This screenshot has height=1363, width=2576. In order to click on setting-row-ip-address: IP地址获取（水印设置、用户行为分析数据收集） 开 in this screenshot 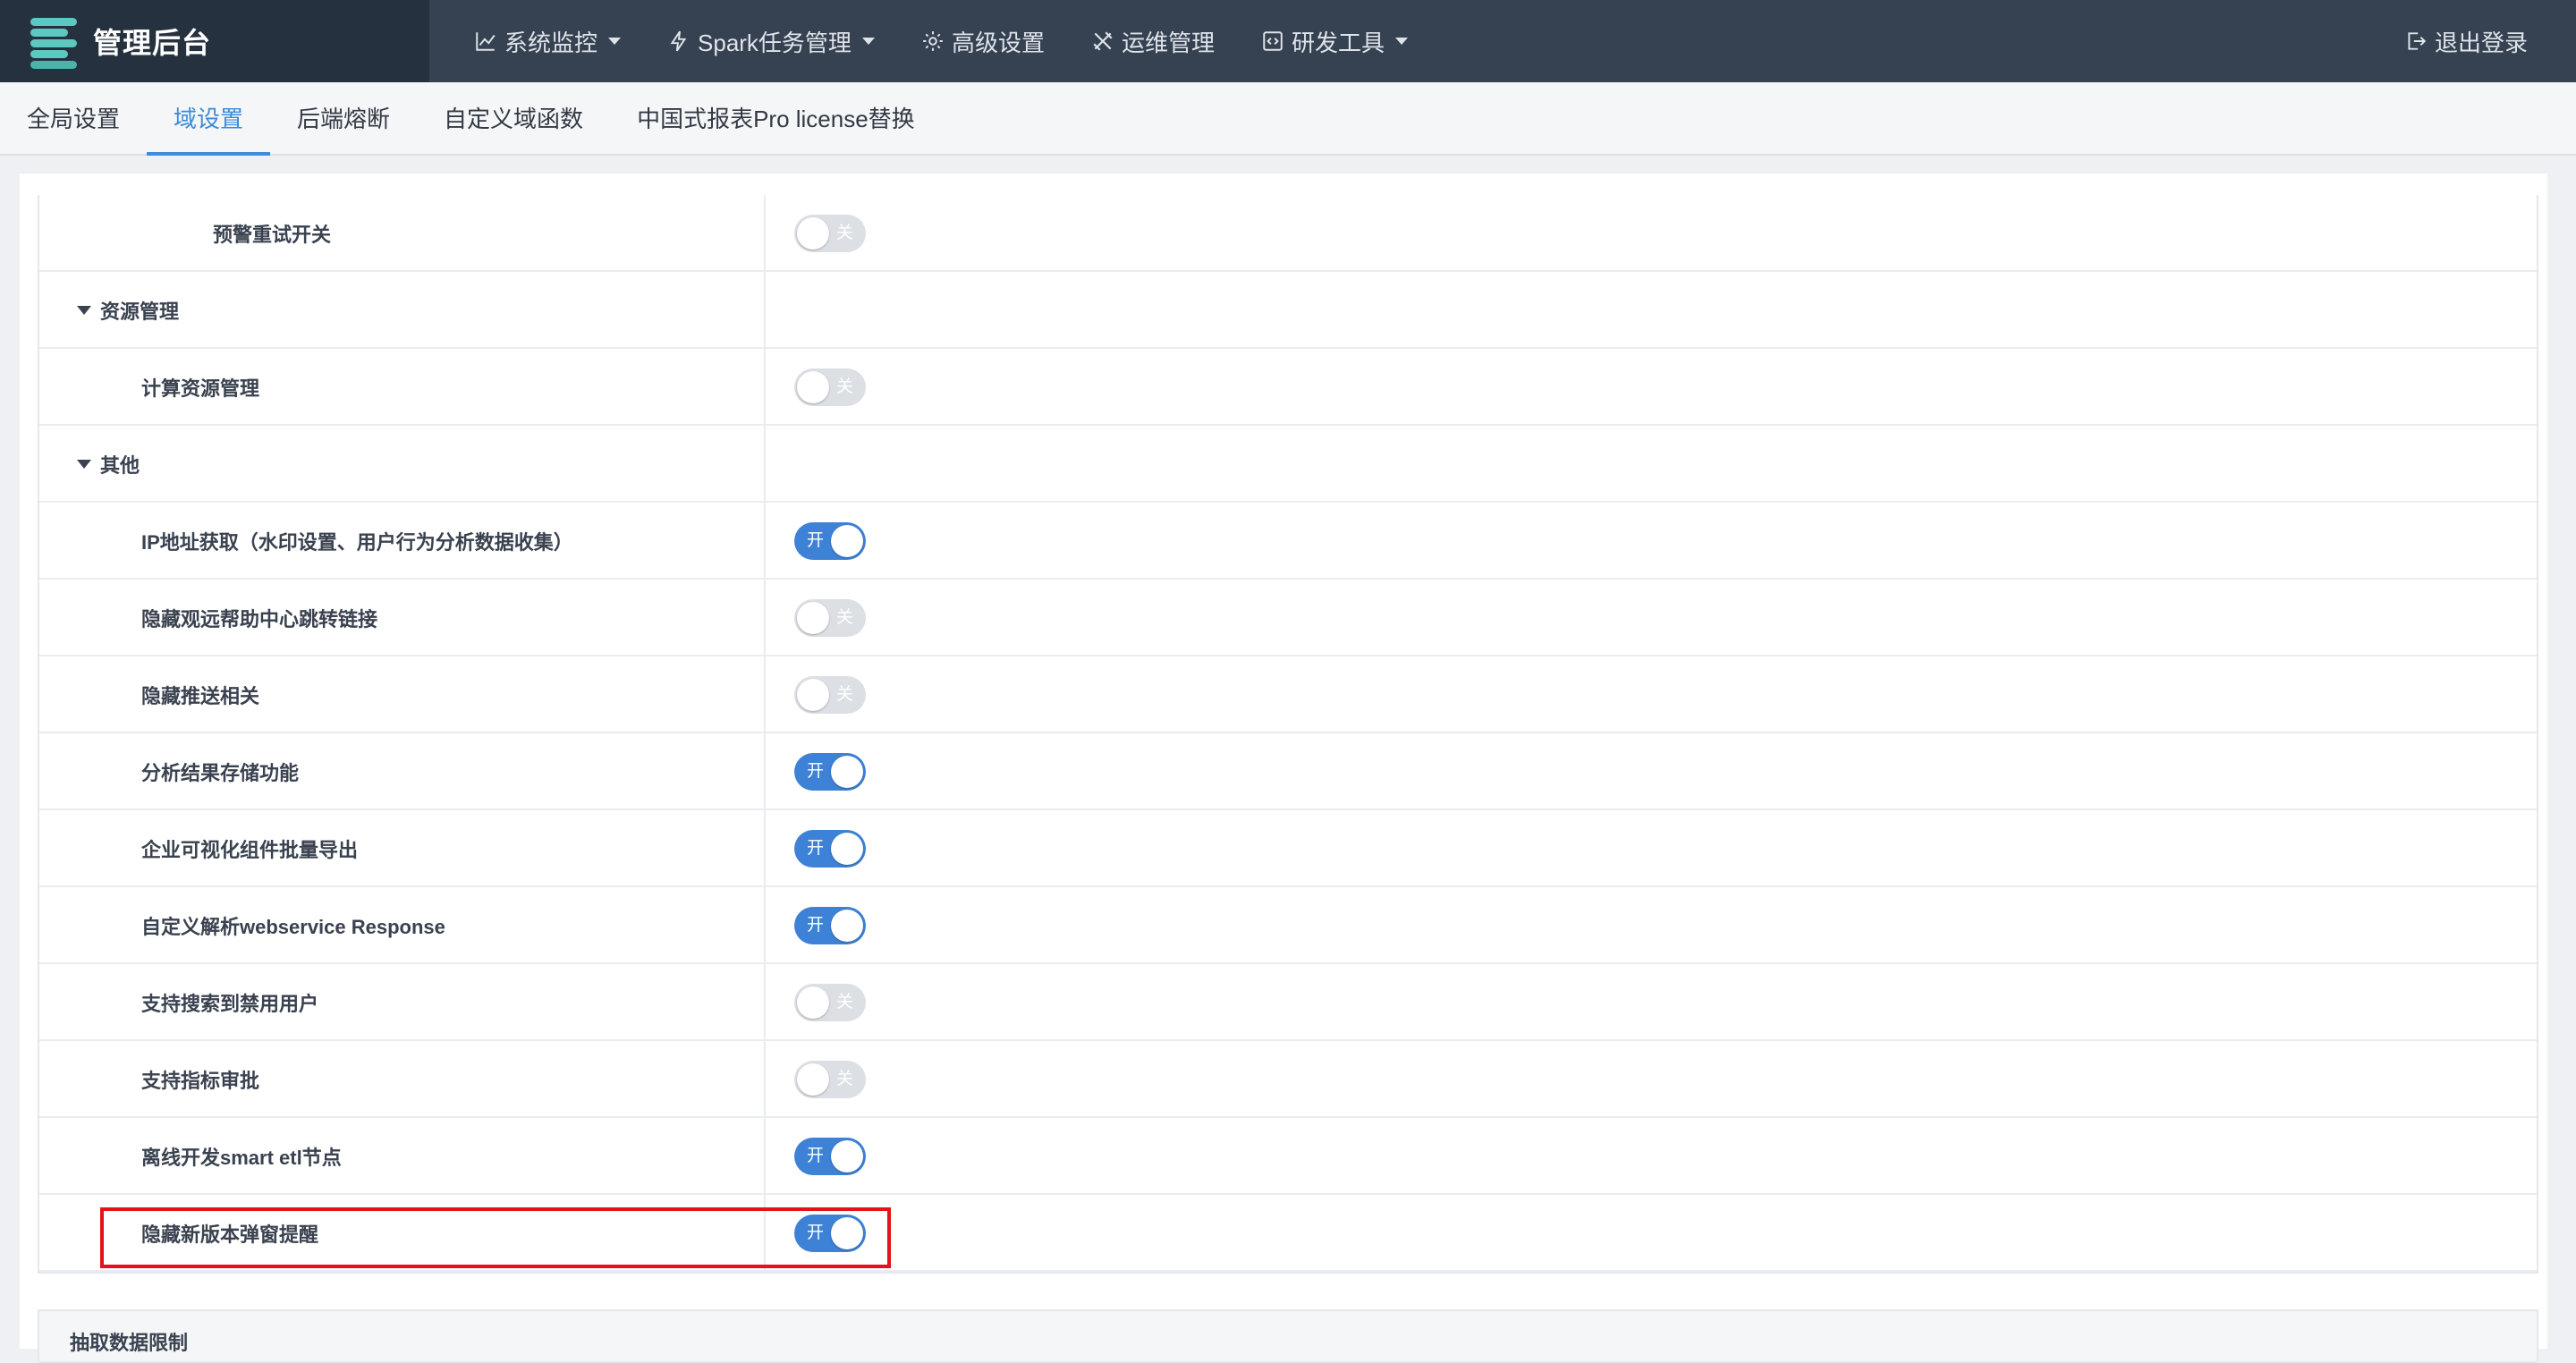, I will do `click(1288, 542)`.